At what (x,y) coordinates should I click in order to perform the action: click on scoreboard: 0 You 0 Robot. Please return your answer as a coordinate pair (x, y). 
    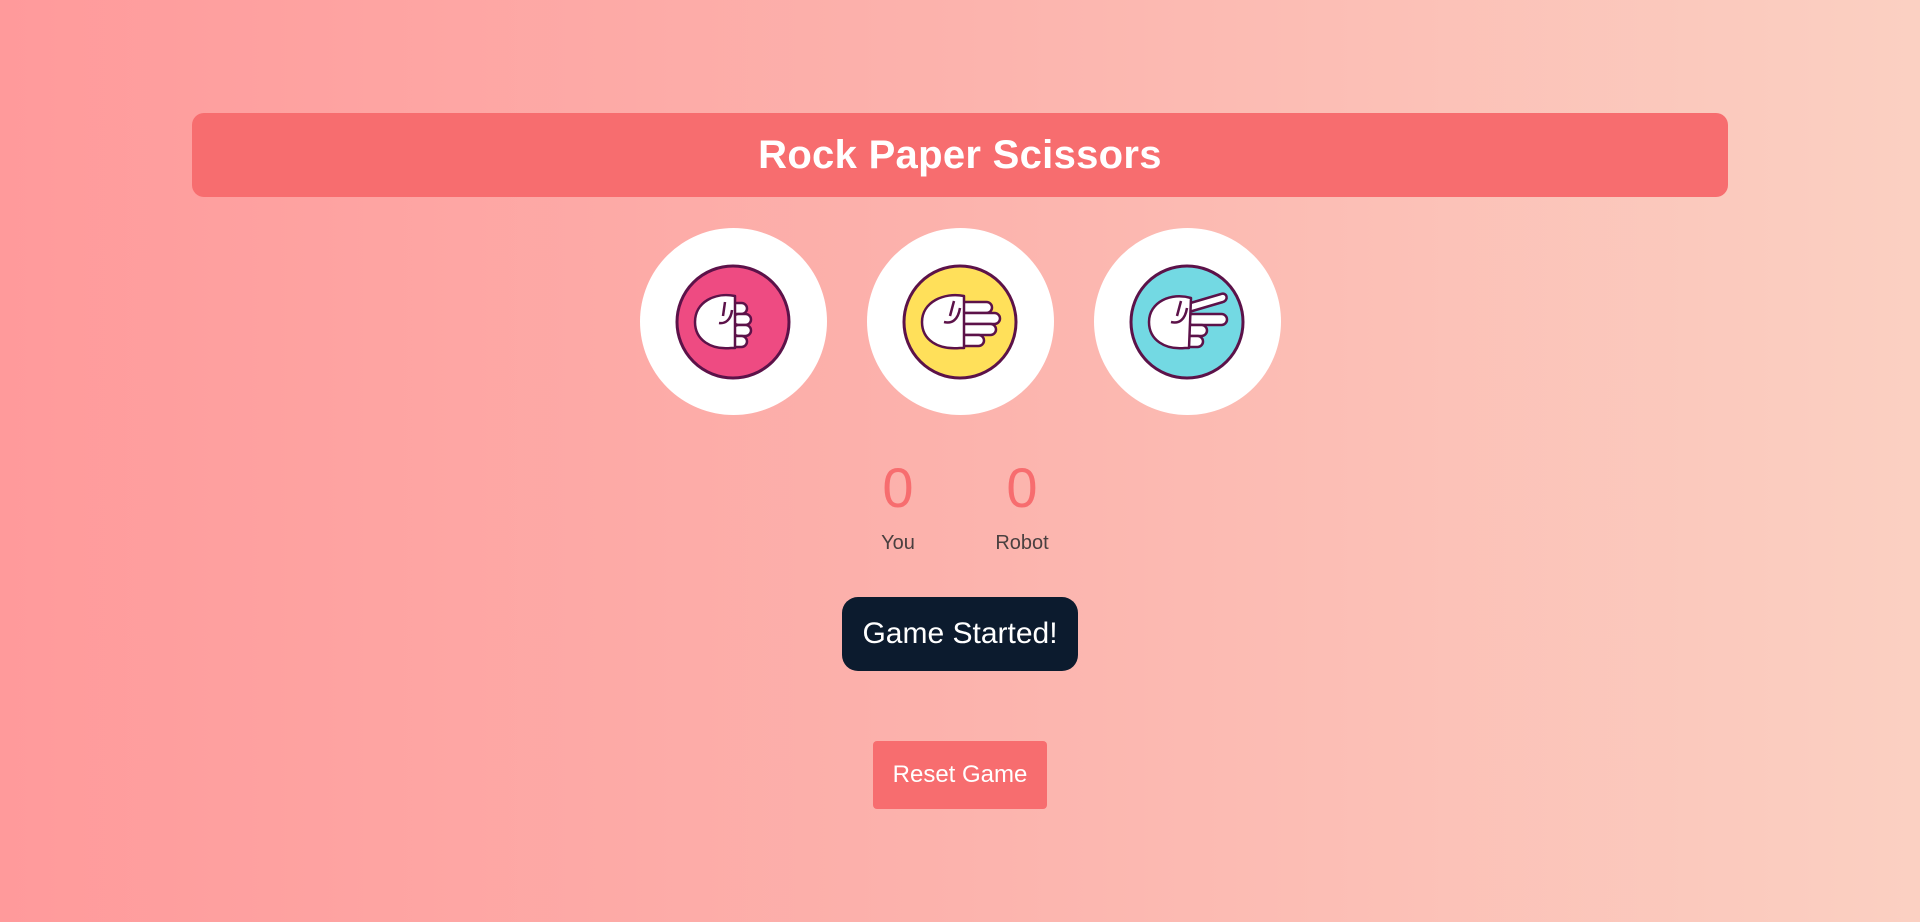
    Looking at the image, I should click on (960, 503).